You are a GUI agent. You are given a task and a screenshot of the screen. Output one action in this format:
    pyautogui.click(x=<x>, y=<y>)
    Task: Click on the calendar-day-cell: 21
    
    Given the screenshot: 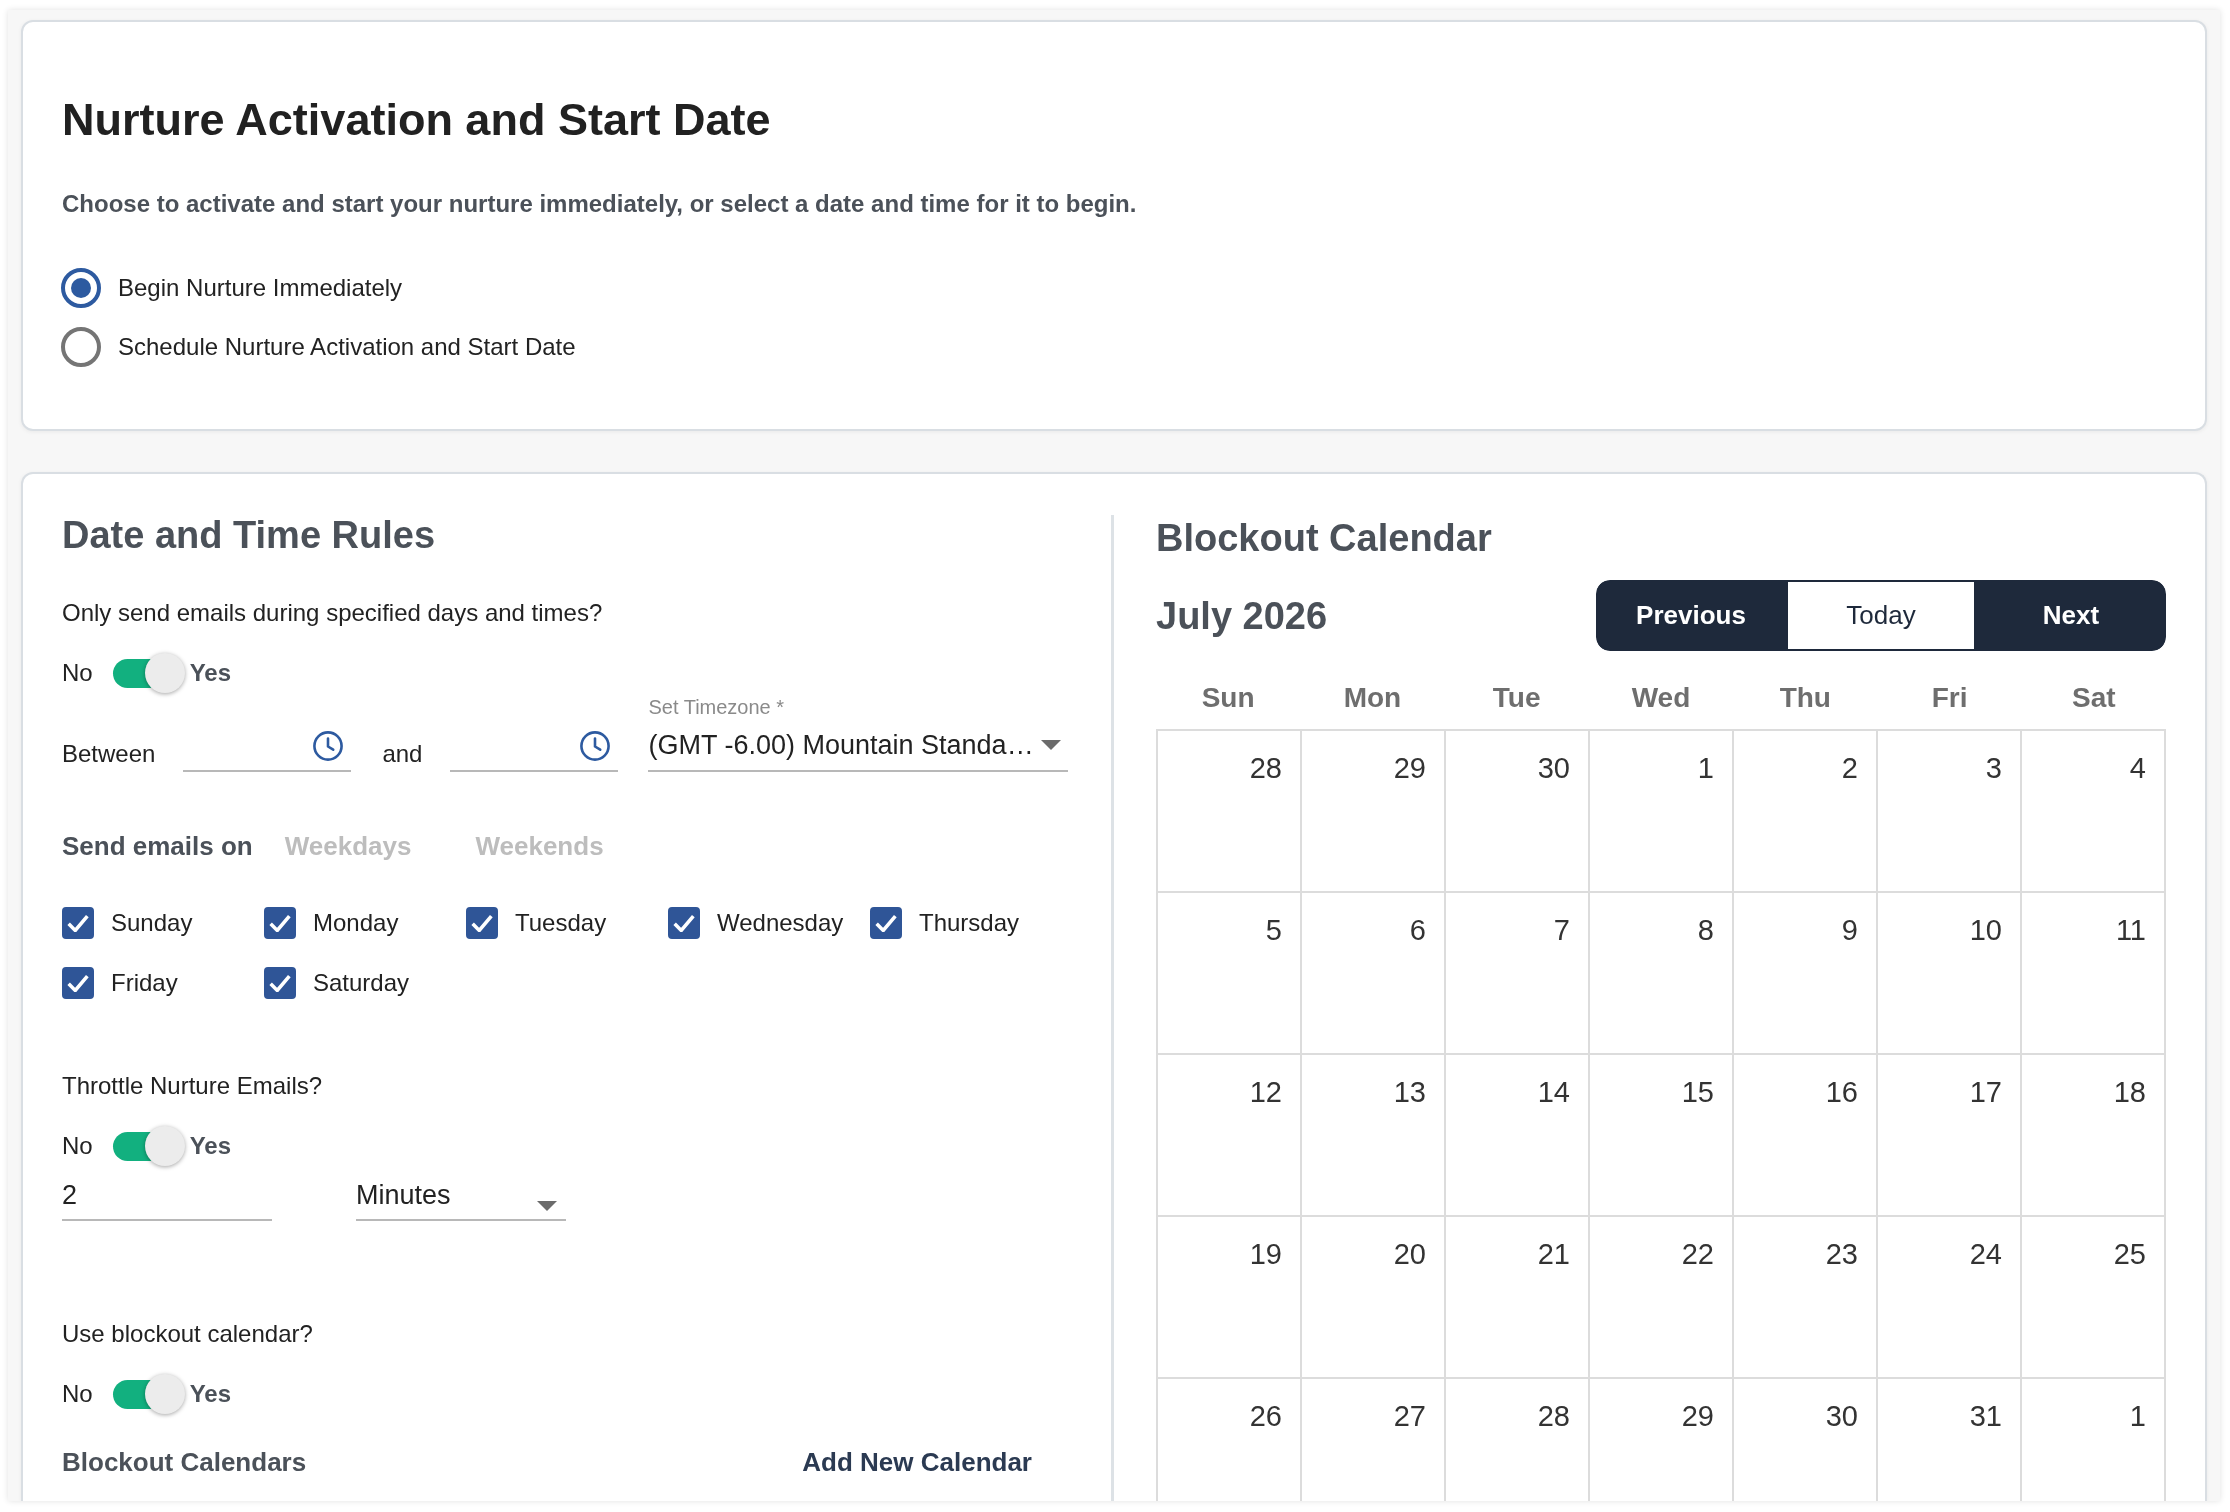 What is the action you would take?
    pyautogui.click(x=1518, y=1298)
    